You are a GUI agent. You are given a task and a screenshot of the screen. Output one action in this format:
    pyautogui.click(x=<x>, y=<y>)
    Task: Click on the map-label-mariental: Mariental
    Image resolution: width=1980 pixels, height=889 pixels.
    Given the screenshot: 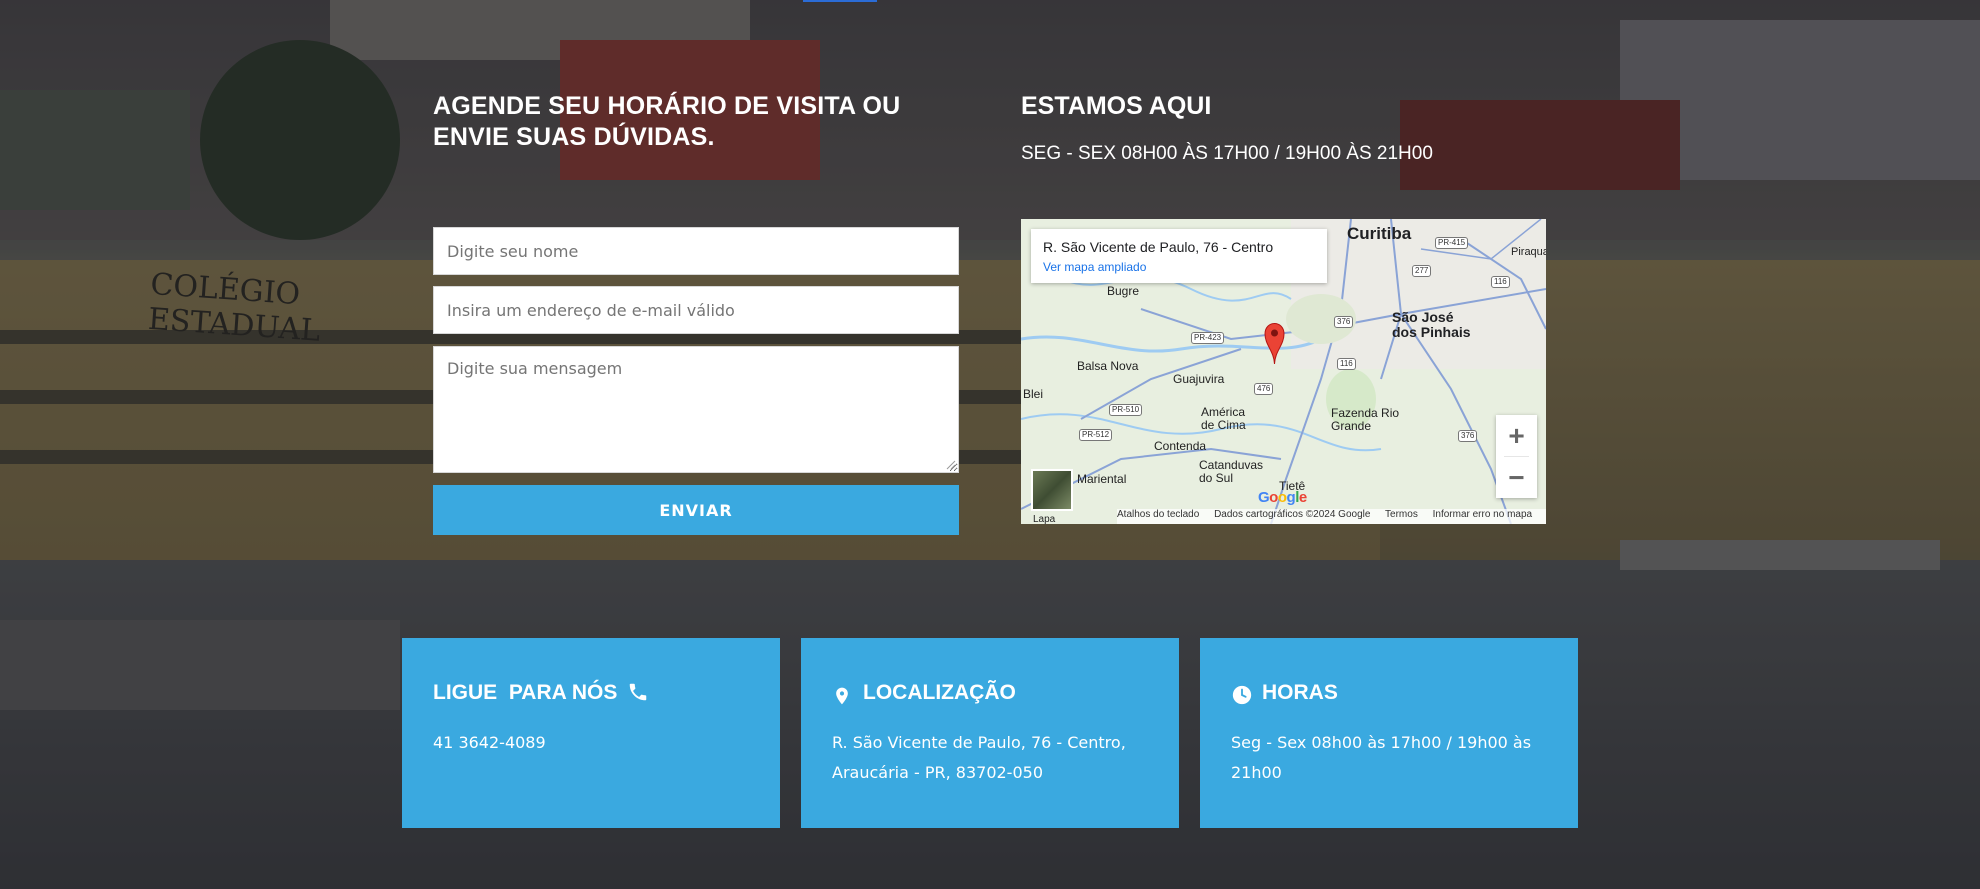 What is the action you would take?
    pyautogui.click(x=1102, y=479)
    